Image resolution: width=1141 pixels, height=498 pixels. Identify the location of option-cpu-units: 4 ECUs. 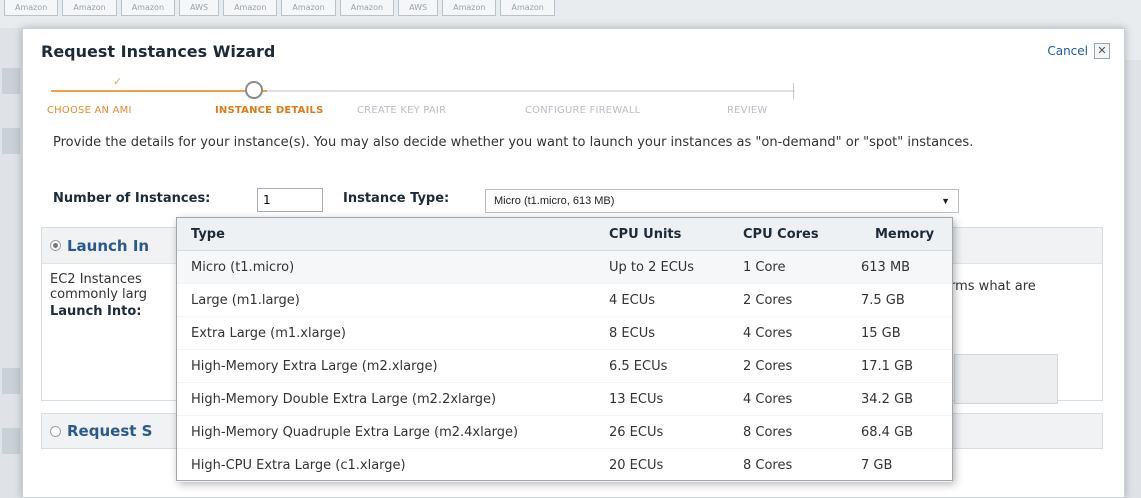
(632, 300).